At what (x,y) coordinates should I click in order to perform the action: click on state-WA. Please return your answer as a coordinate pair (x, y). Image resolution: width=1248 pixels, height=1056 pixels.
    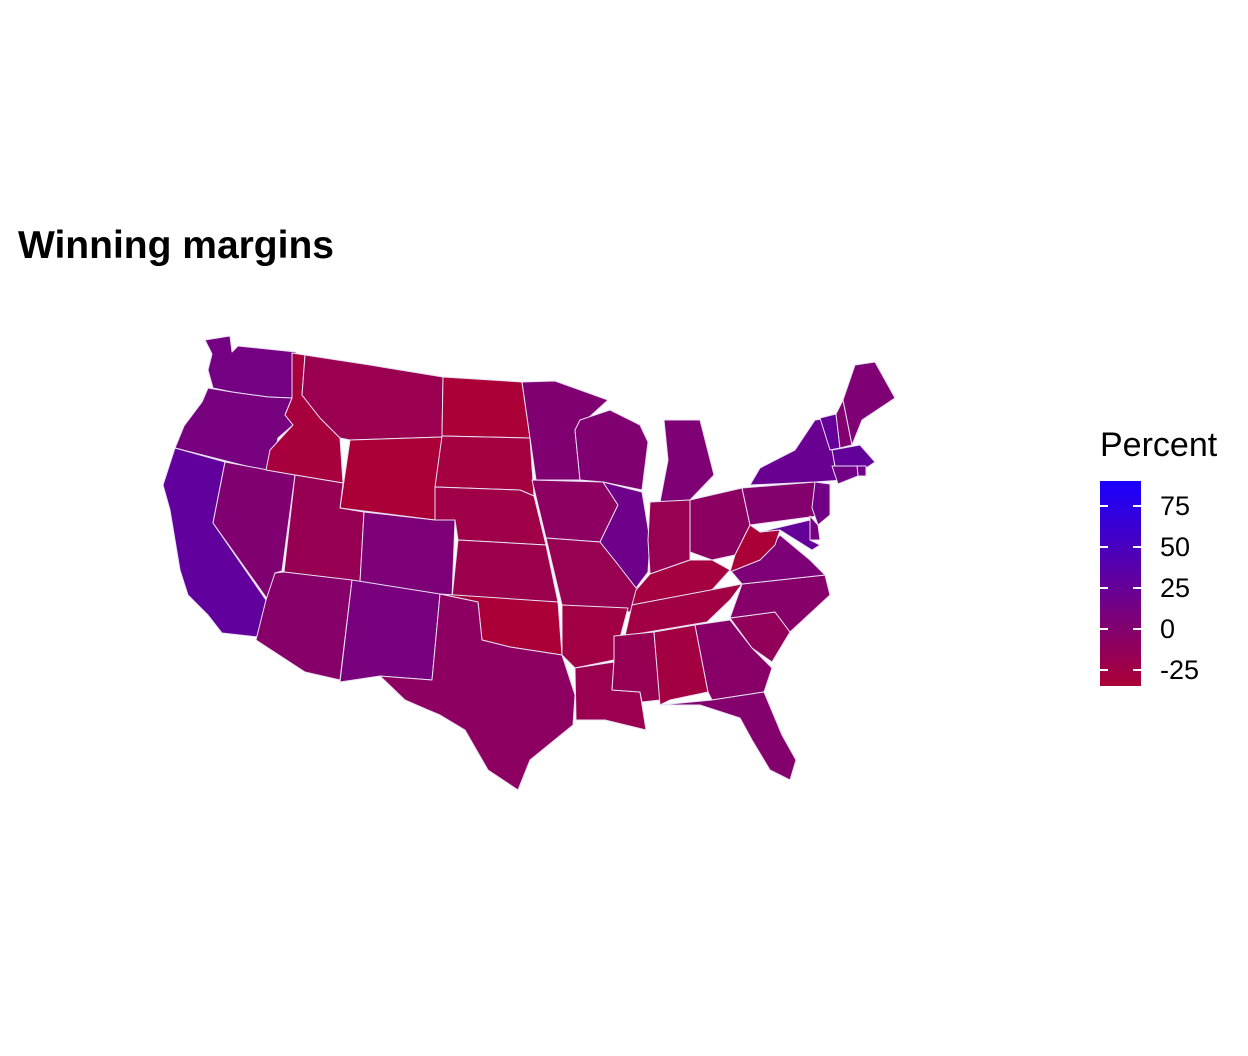
    Looking at the image, I should click on (250, 367).